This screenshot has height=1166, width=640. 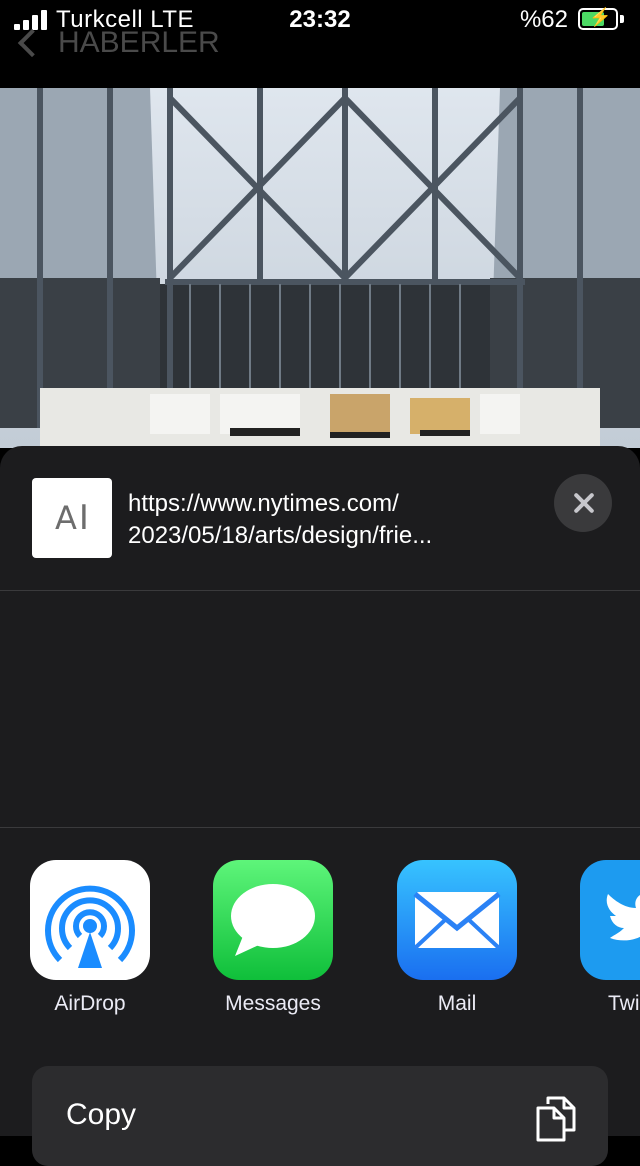 I want to click on mail-icon, so click(x=457, y=920).